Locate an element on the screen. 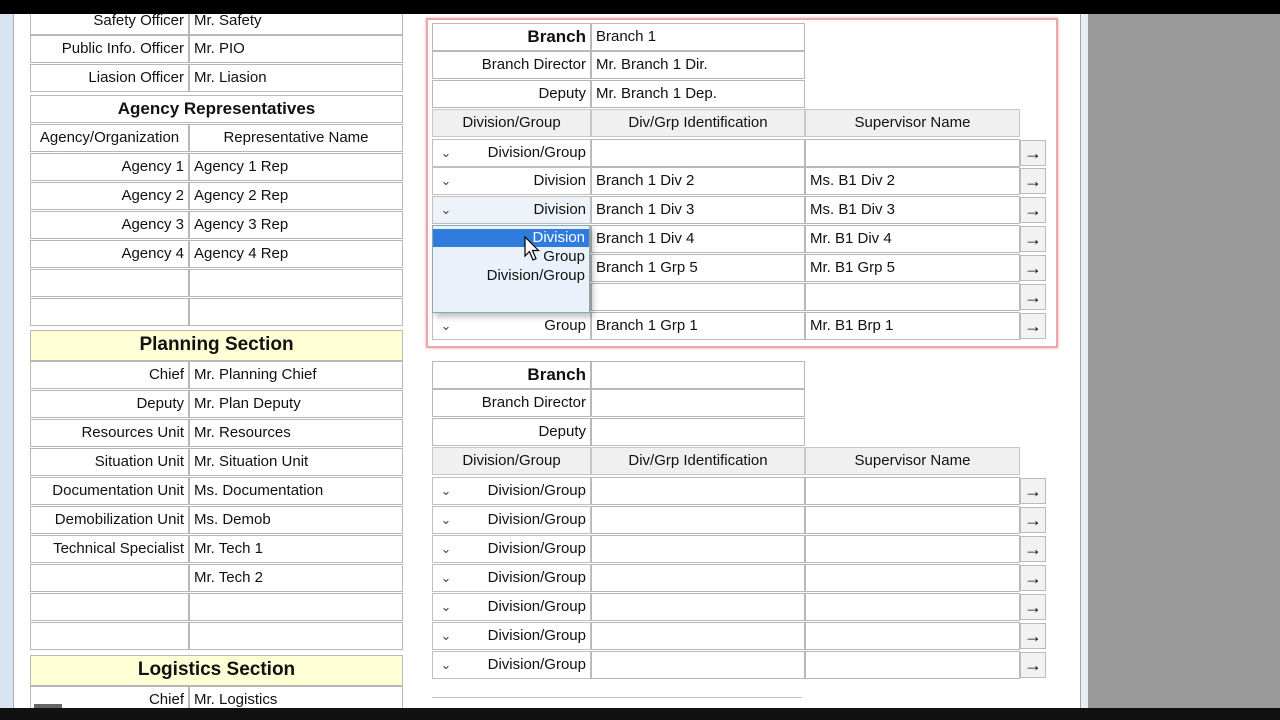  supervisor-field: Ms. B1 Div 3 is located at coordinates (912, 210).